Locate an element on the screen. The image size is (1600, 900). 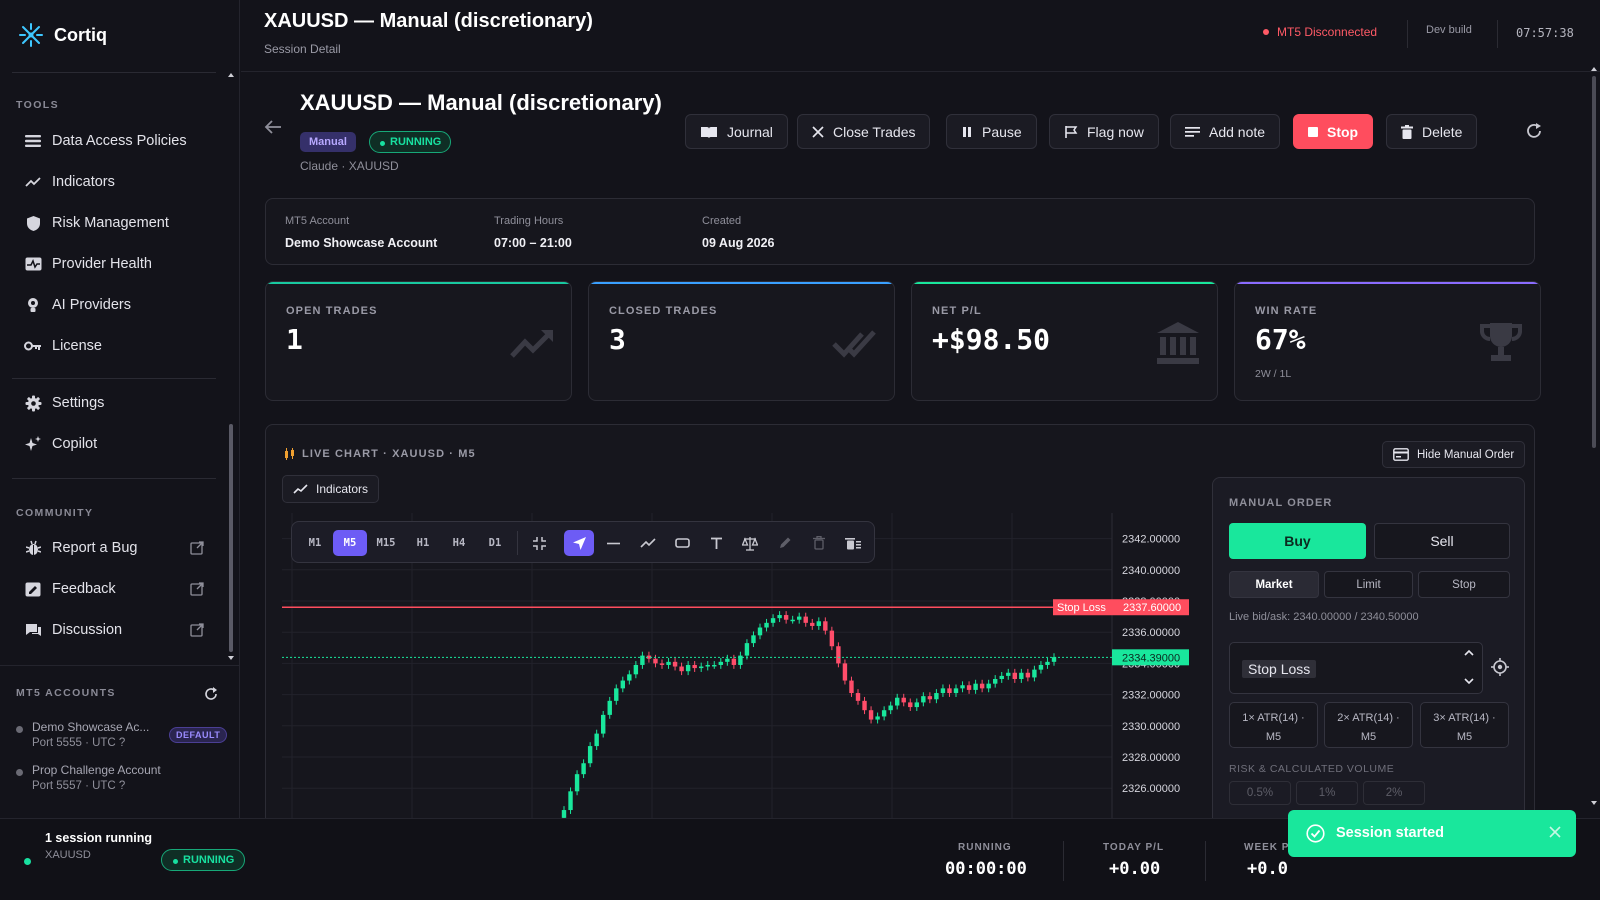
sidebar-item-feedback: Feedback is located at coordinates (70, 589).